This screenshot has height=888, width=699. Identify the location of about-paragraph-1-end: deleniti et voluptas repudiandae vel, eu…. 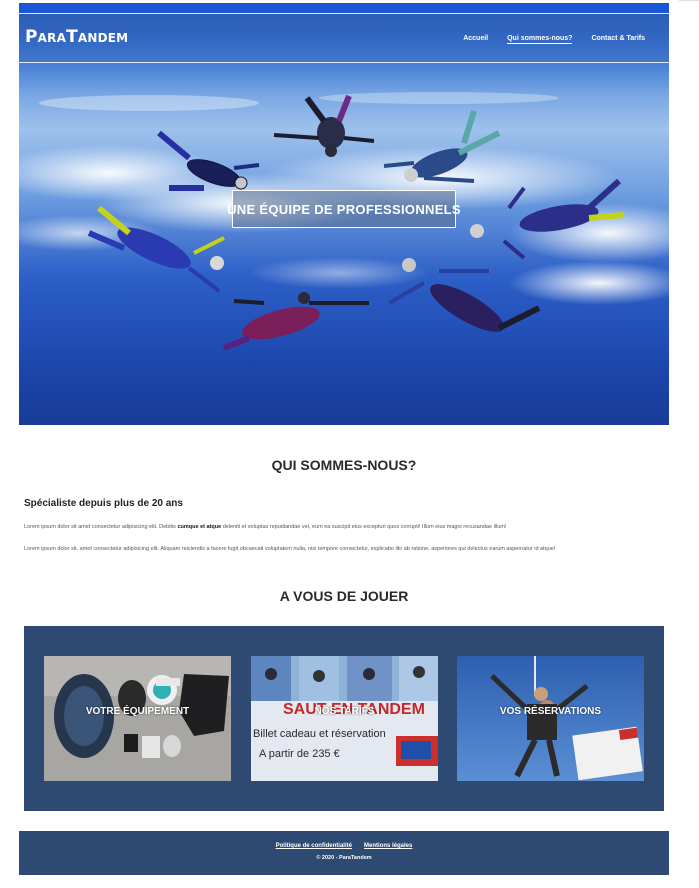
(364, 527).